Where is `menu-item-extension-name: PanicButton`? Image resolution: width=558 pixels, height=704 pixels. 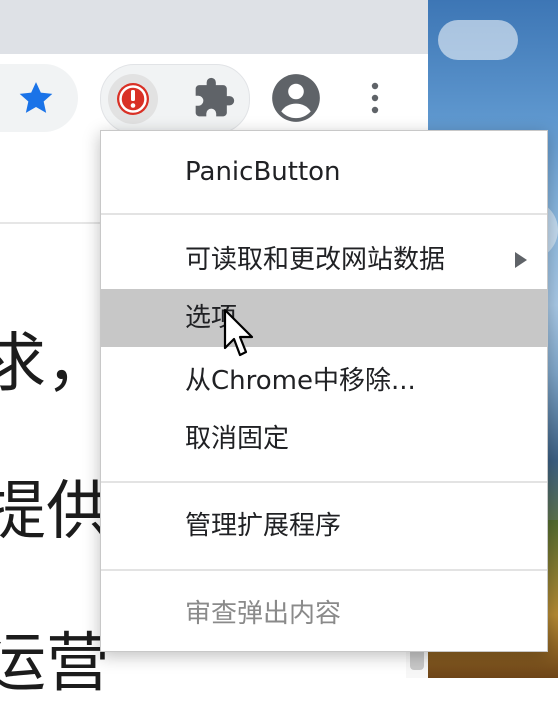
menu-item-extension-name: PanicButton is located at coordinates (324, 172).